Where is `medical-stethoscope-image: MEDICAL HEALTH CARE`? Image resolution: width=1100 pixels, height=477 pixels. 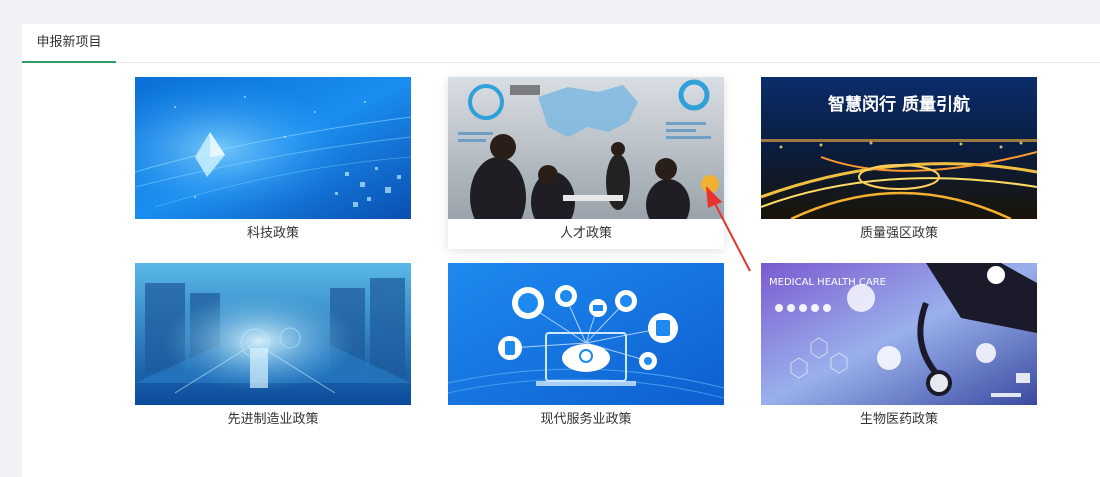
medical-stethoscope-image: MEDICAL HEALTH CARE is located at coordinates (899, 334).